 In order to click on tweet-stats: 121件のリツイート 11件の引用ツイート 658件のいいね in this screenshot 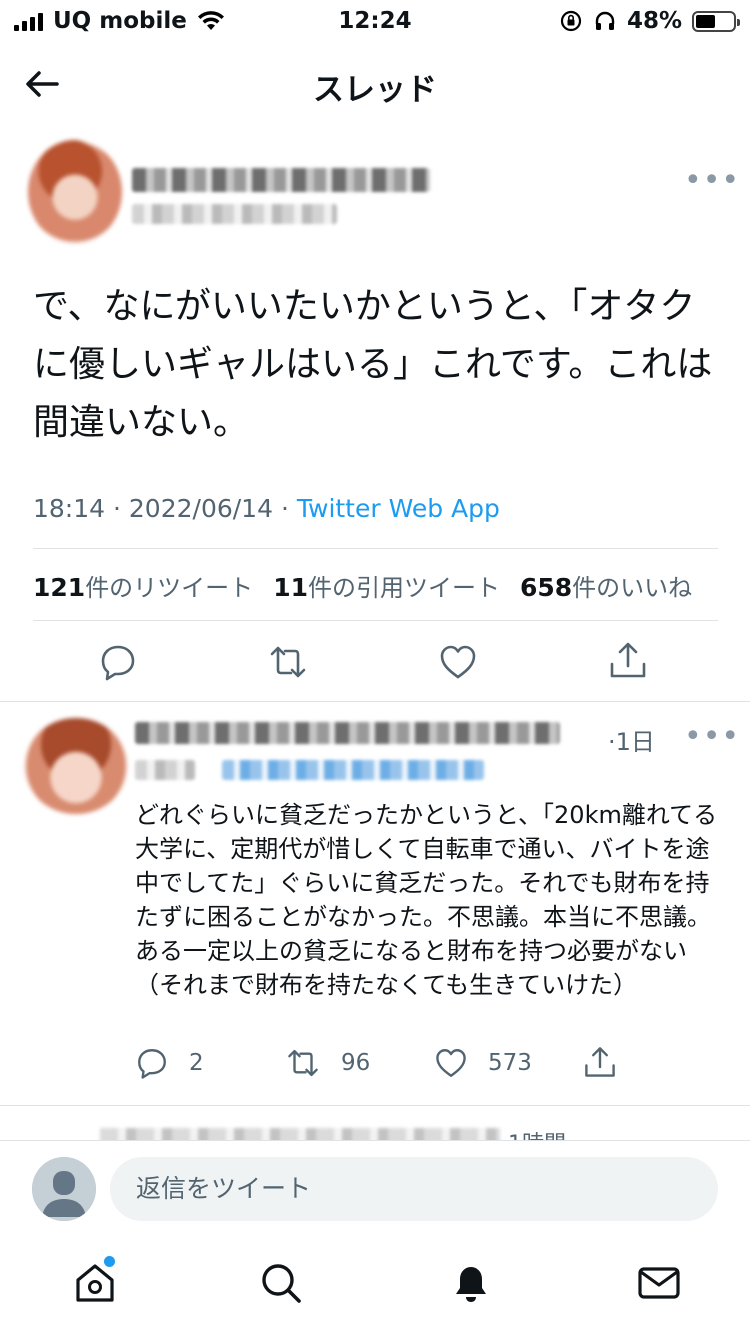, I will do `click(362, 585)`.